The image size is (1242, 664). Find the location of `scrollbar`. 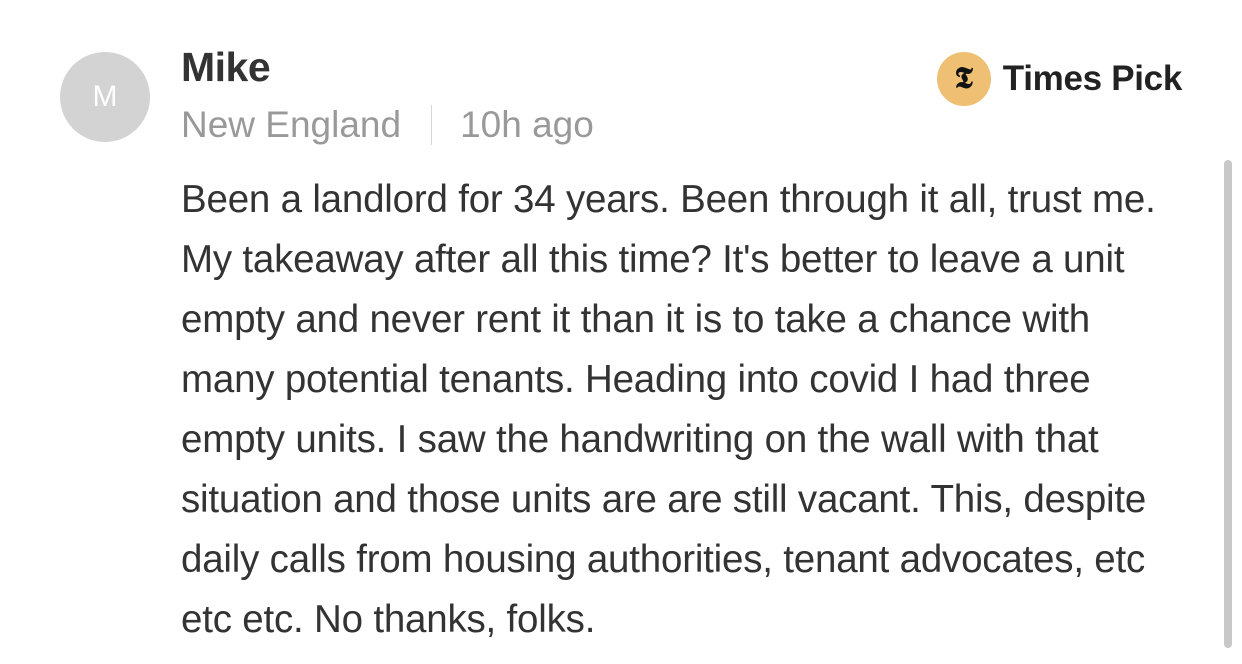

scrollbar is located at coordinates (1228, 404).